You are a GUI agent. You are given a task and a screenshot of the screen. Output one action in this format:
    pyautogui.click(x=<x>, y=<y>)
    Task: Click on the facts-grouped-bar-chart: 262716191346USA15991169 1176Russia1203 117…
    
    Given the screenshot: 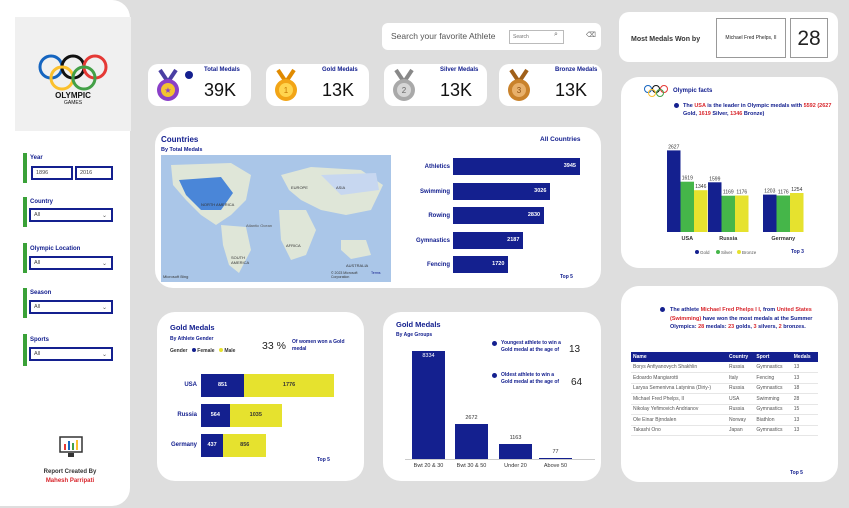 What is the action you would take?
    pyautogui.click(x=735, y=199)
    